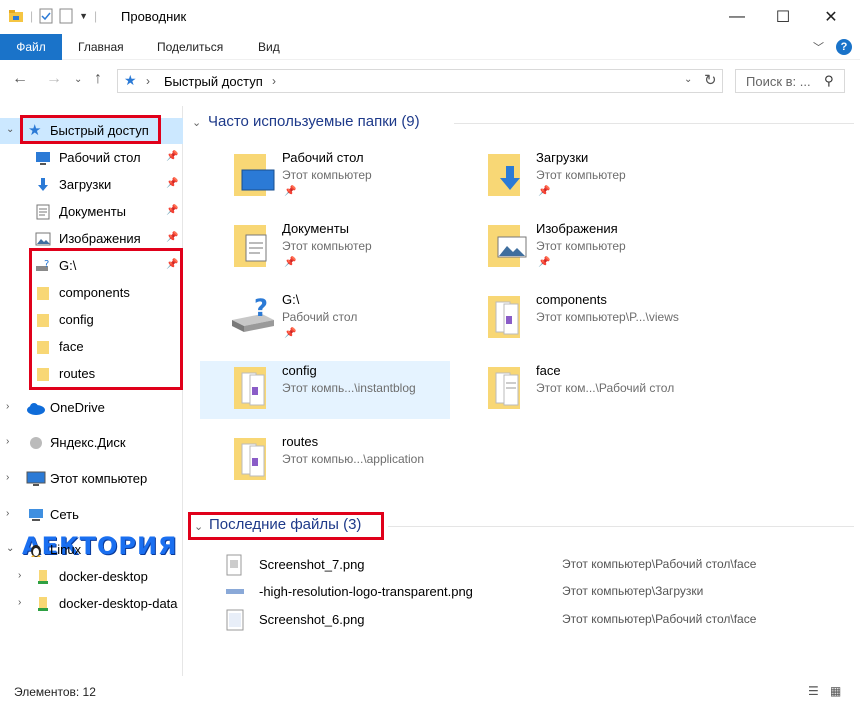 The height and width of the screenshot is (706, 860). I want to click on address-bar: ★ › Быстрый доступ › ⌄ ↻, so click(420, 81).